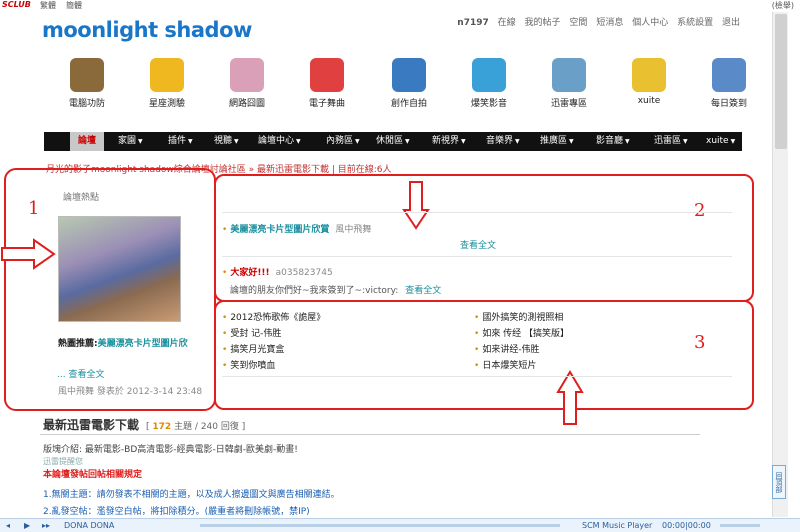  Describe the element at coordinates (700, 210) in the screenshot. I see `annotation-number-2: 2` at that location.